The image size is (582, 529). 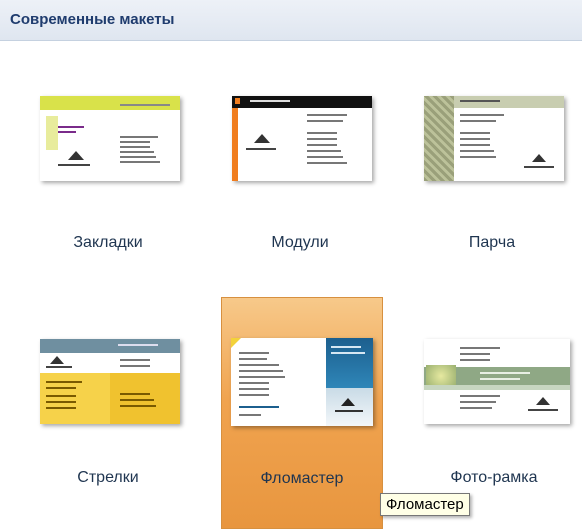 I want to click on template-tile-parcha: Парча, so click(x=492, y=193).